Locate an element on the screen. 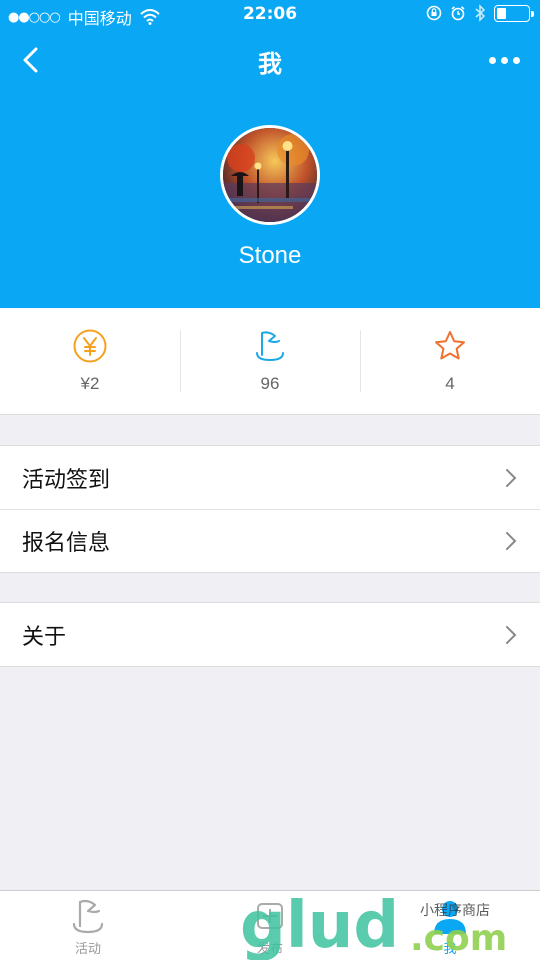 This screenshot has height=960, width=540. menu-group-about: 关于 is located at coordinates (270, 634).